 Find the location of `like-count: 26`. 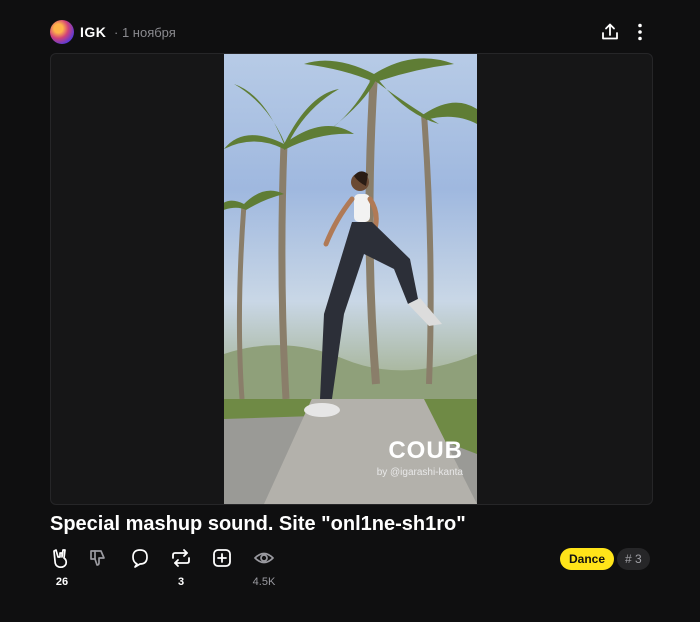

like-count: 26 is located at coordinates (62, 582).